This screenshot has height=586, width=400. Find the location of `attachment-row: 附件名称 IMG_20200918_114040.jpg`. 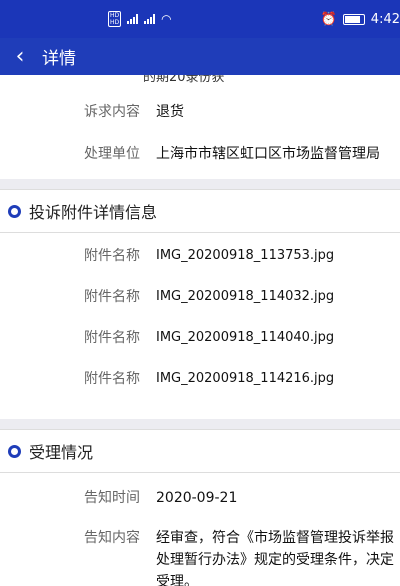

attachment-row: 附件名称 IMG_20200918_114040.jpg is located at coordinates (200, 347).